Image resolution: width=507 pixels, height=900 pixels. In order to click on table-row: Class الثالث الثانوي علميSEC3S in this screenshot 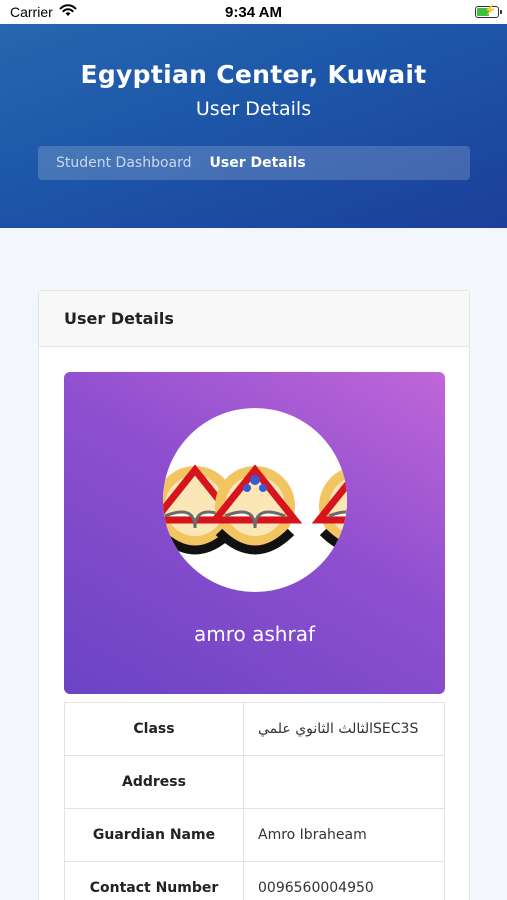, I will do `click(254, 729)`.